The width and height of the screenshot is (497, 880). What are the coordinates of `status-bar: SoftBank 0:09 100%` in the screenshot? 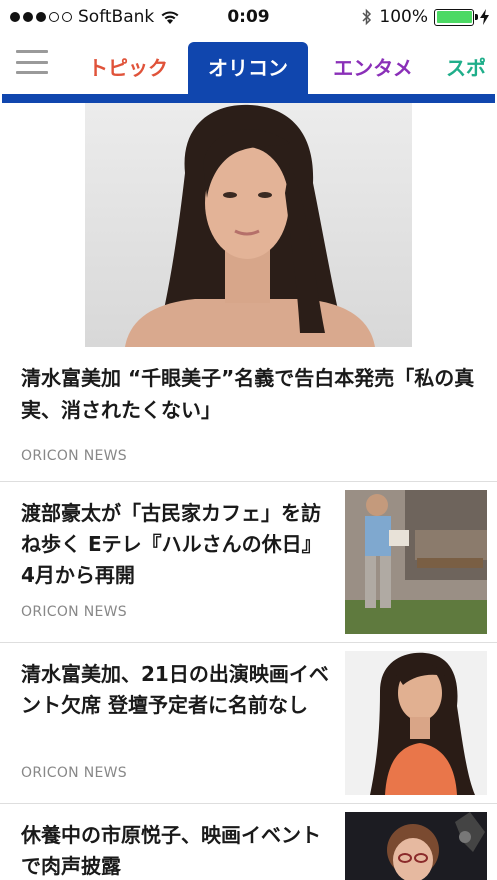 It's located at (248, 17).